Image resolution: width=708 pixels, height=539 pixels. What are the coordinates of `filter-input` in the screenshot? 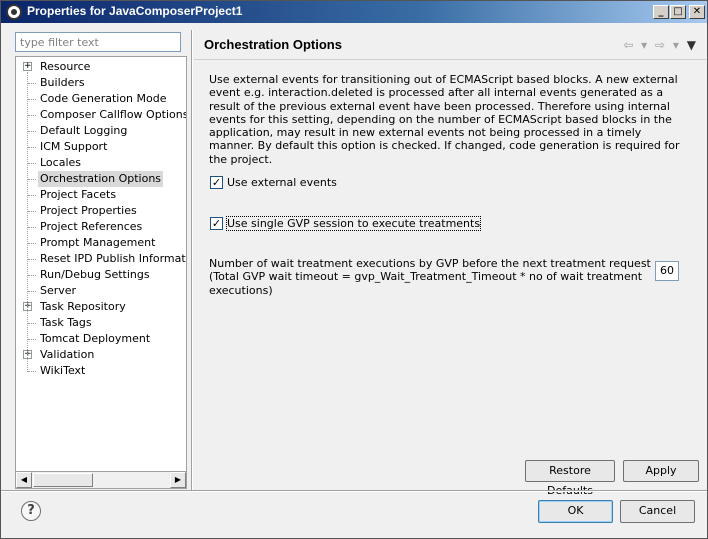 It's located at (98, 42).